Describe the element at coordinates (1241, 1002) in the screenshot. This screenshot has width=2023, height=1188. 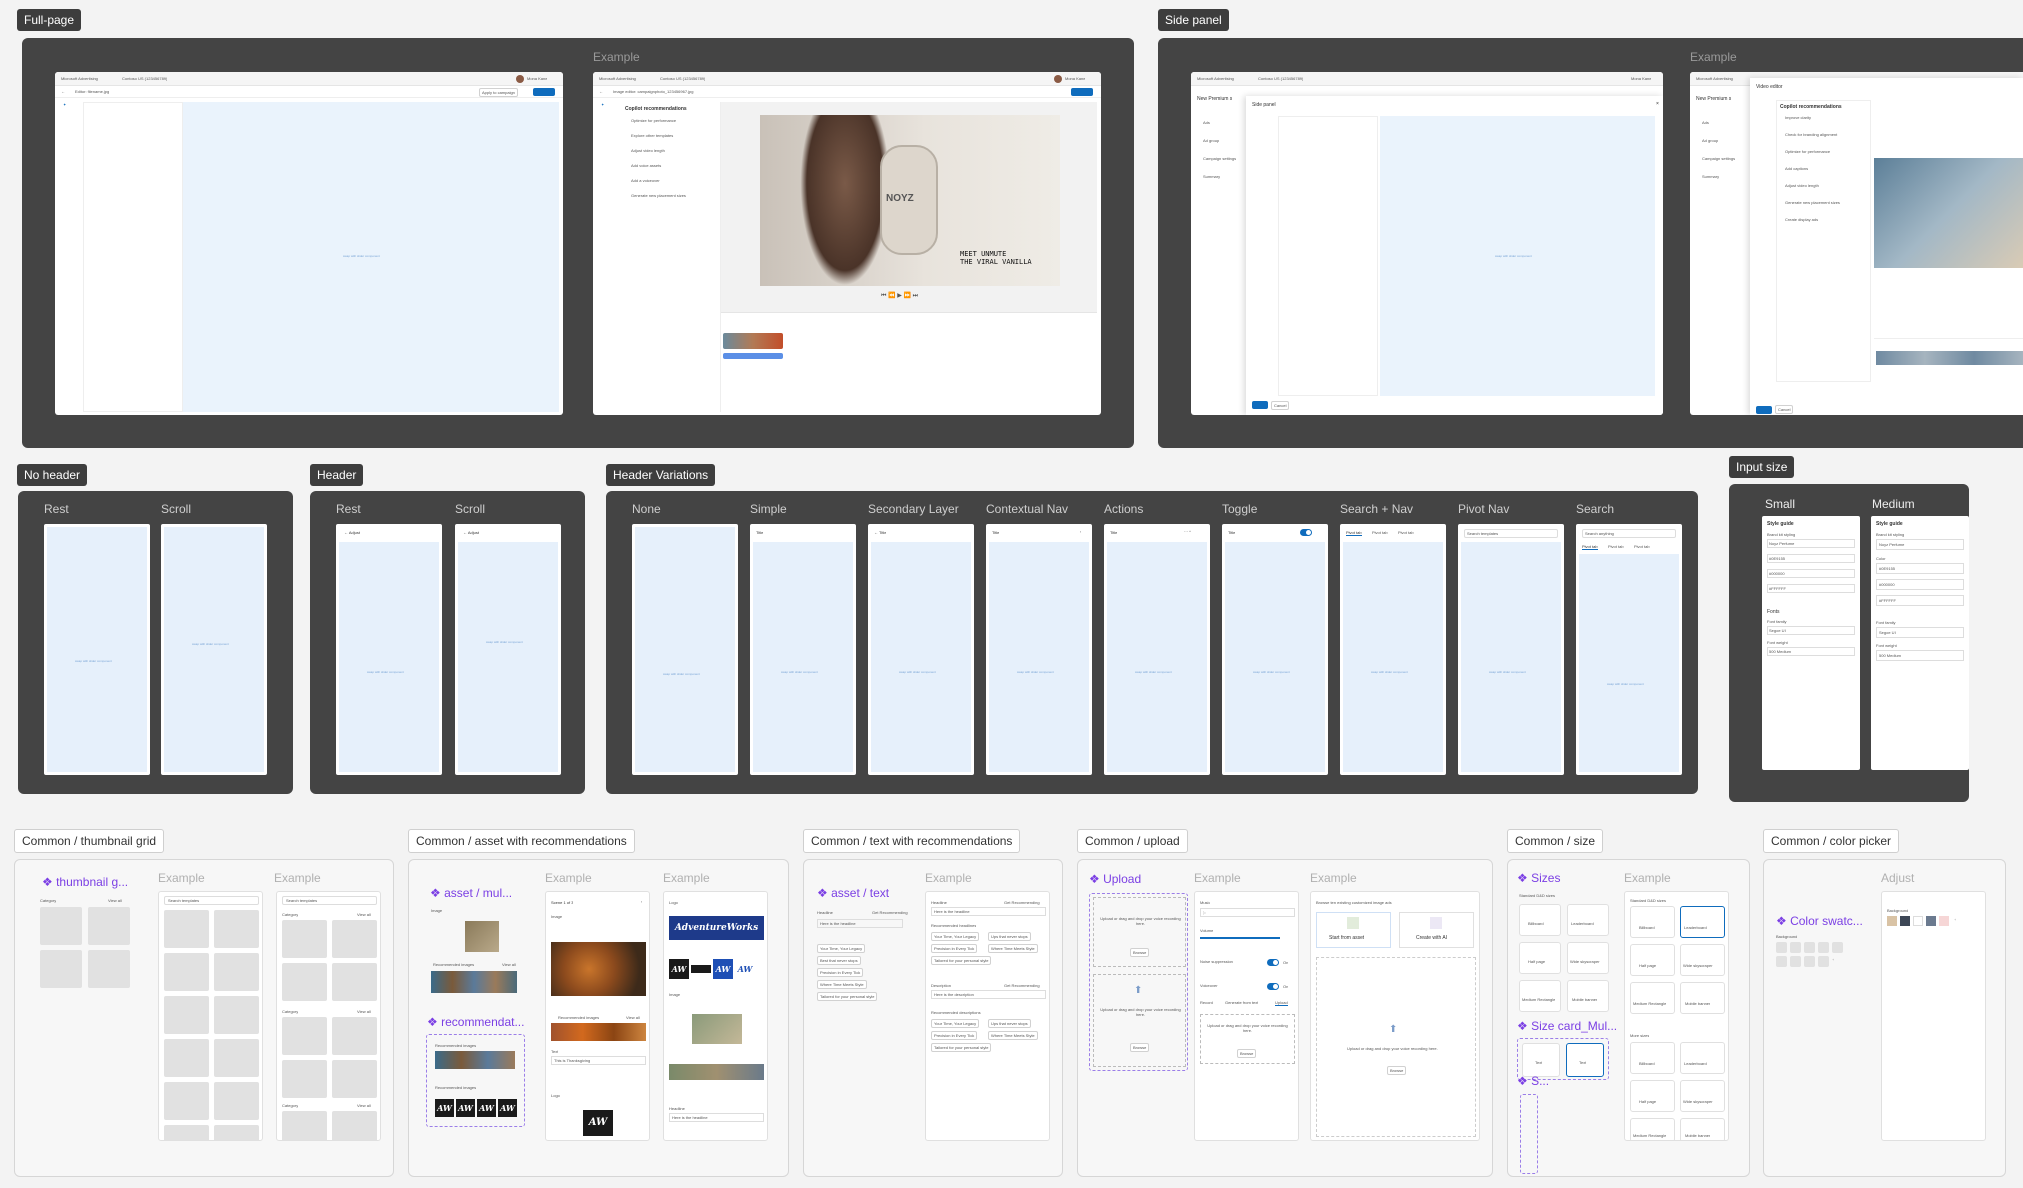
I see `tab-generate: Generate from text` at that location.